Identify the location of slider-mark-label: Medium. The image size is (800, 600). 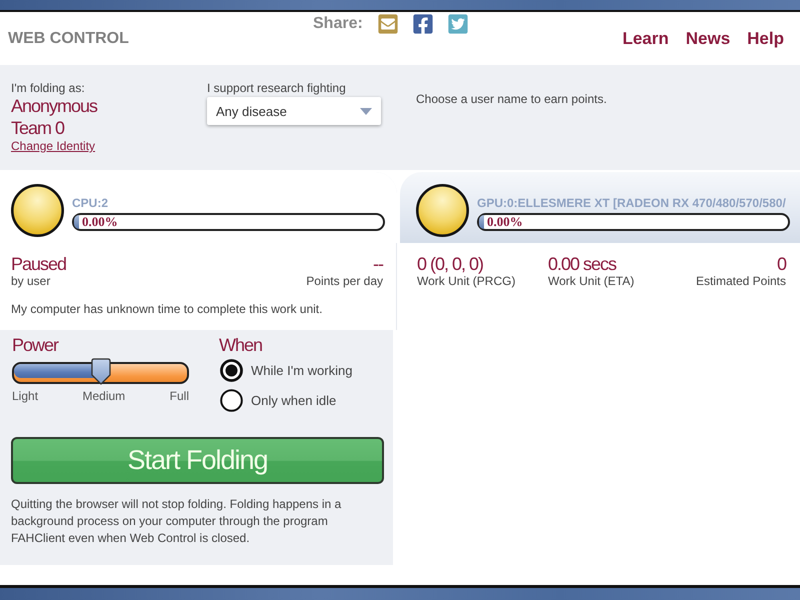
(104, 396).